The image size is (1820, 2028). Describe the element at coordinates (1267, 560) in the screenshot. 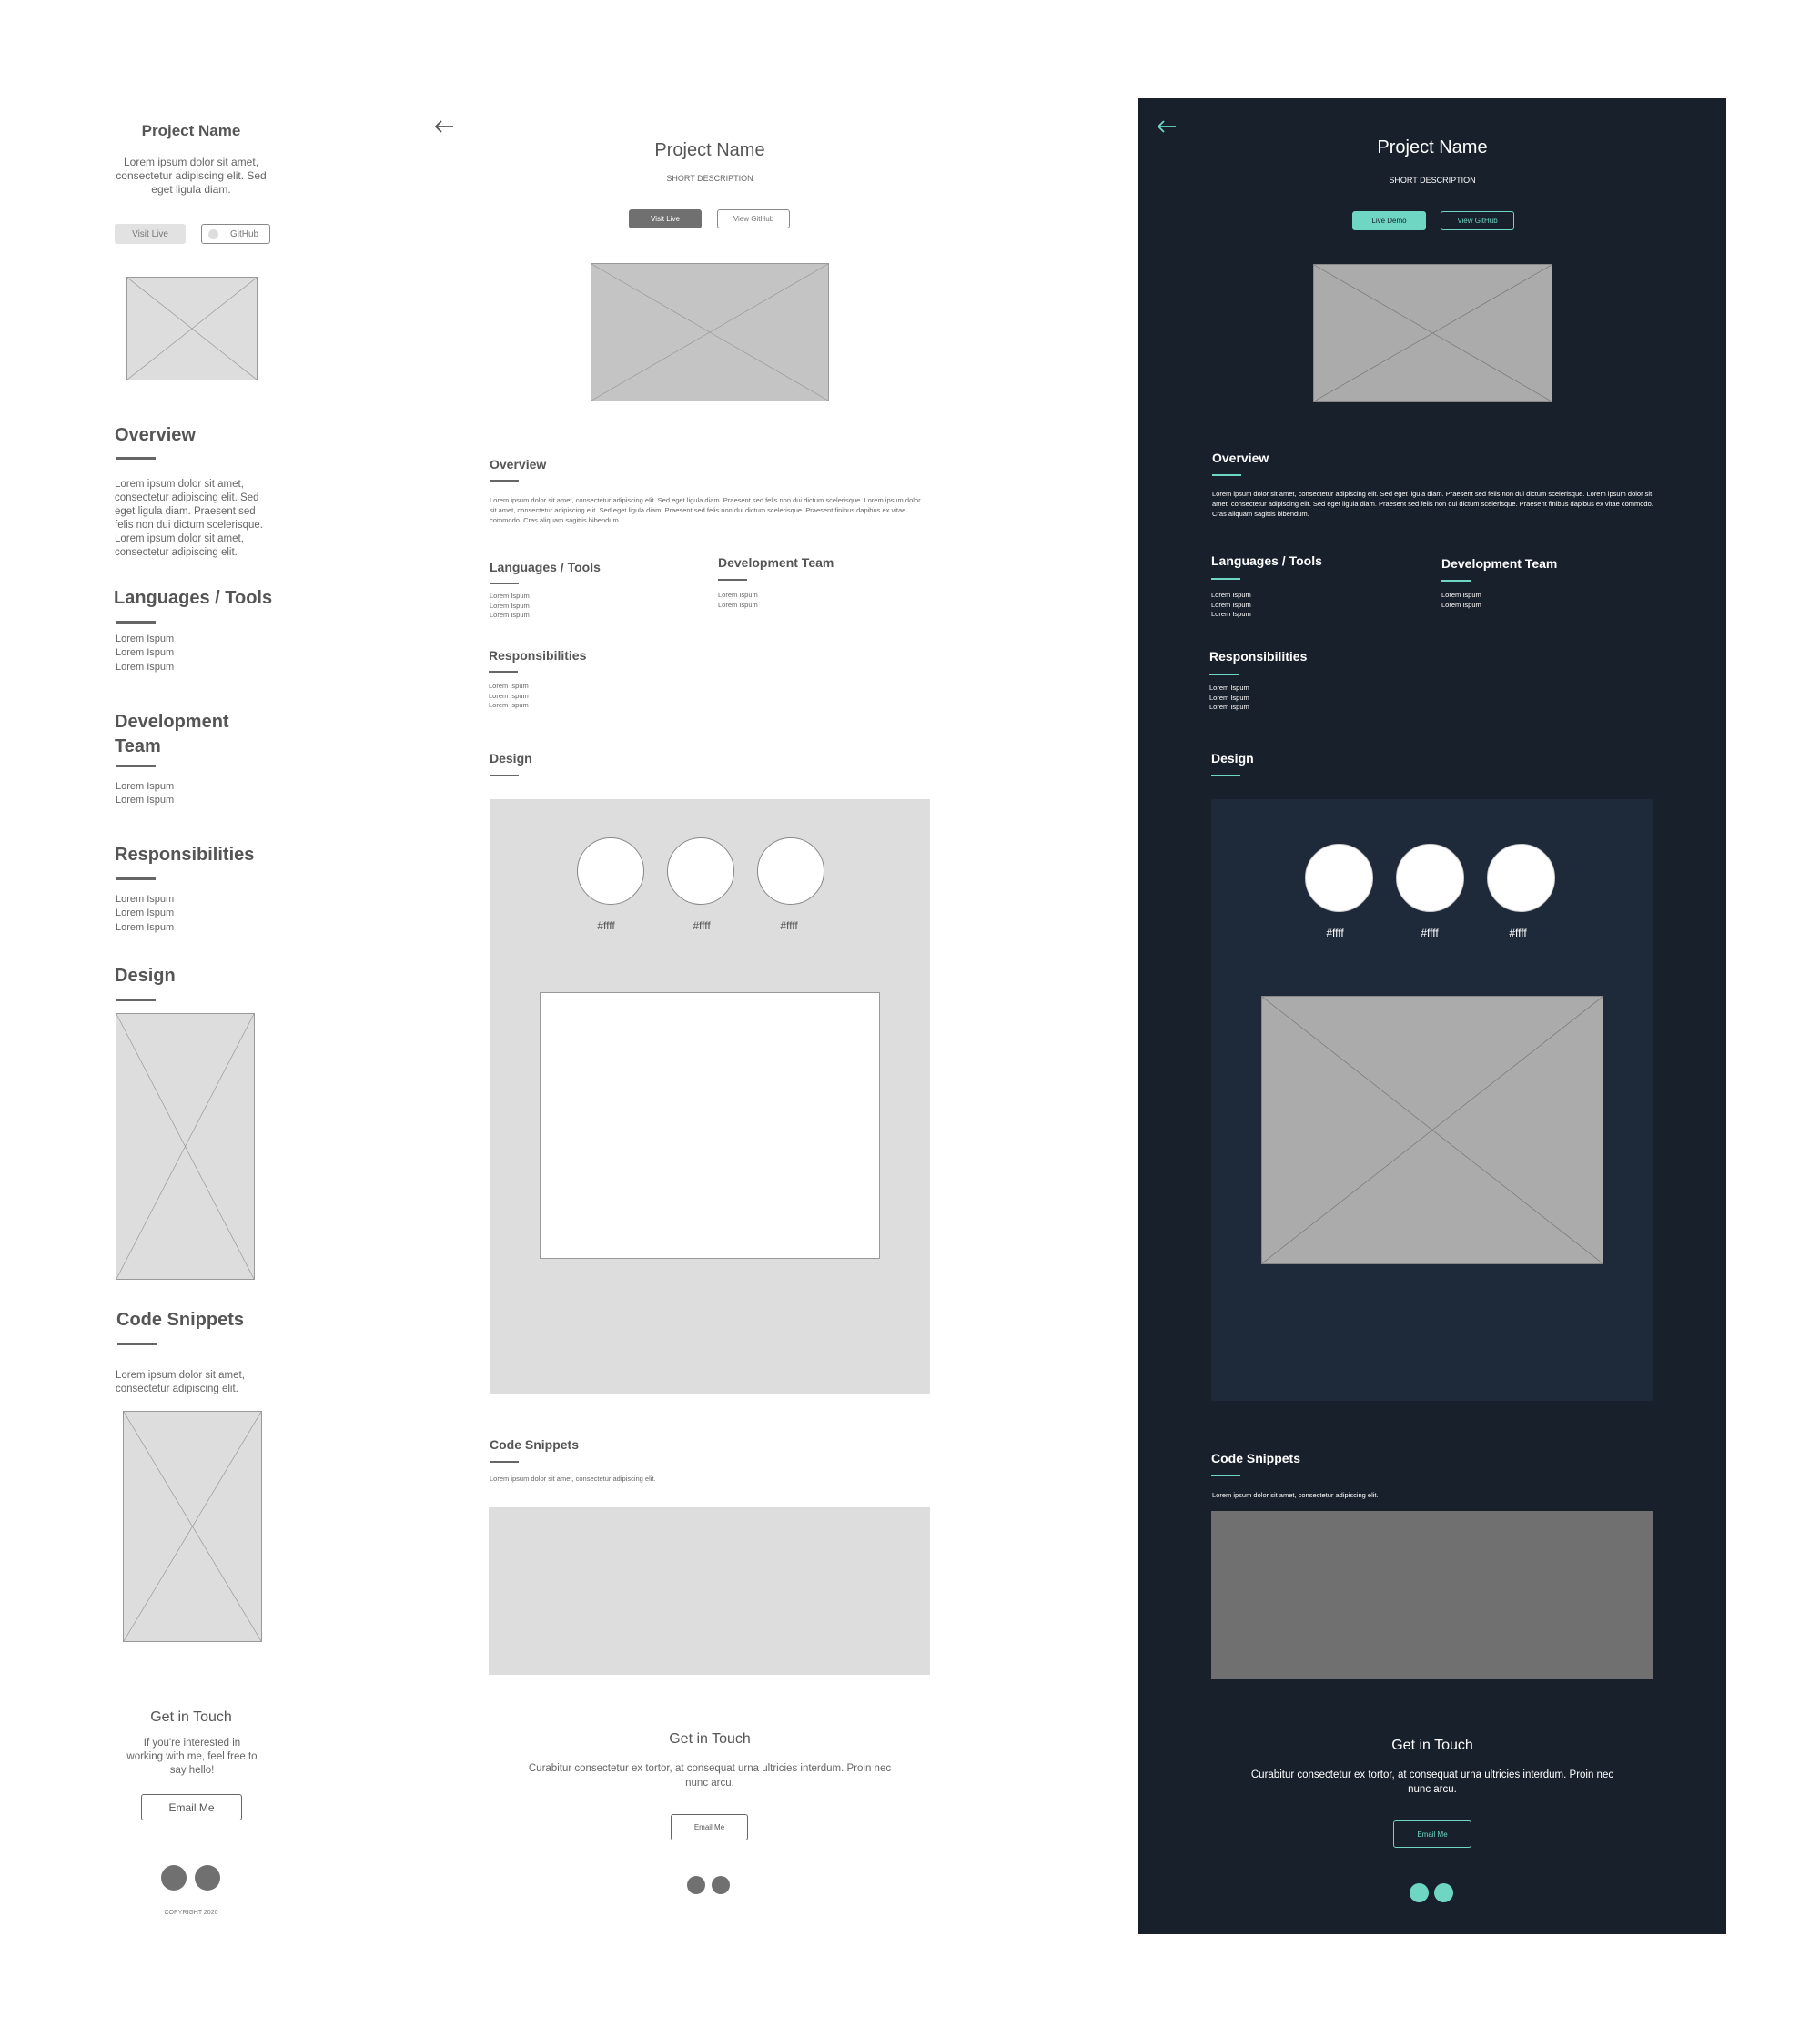

I see `dark-languages-heading: Languages / Tools` at that location.